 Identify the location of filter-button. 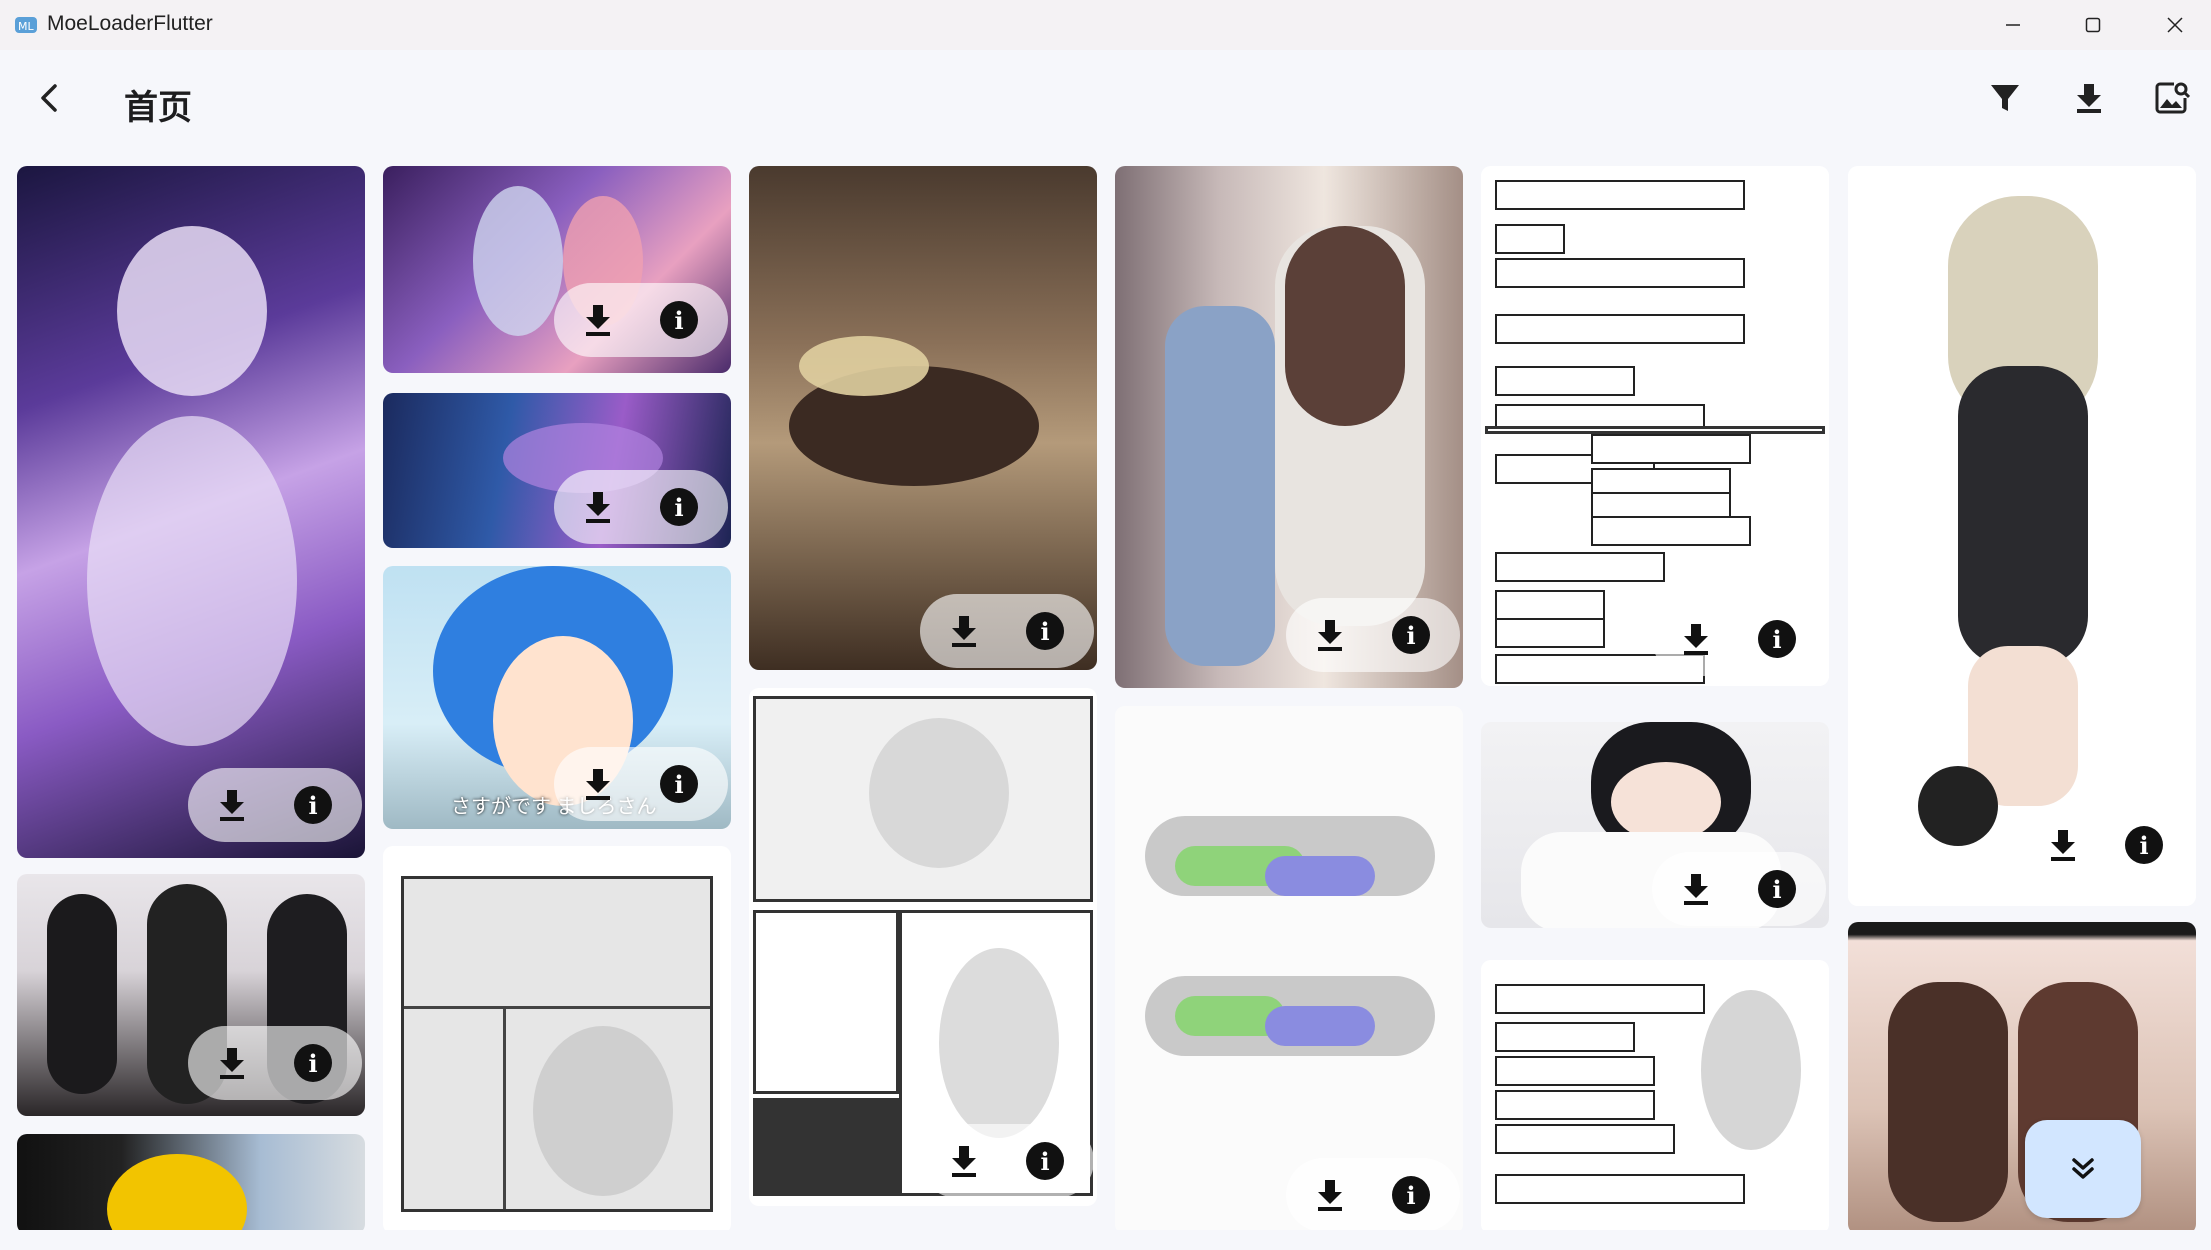
(2005, 98).